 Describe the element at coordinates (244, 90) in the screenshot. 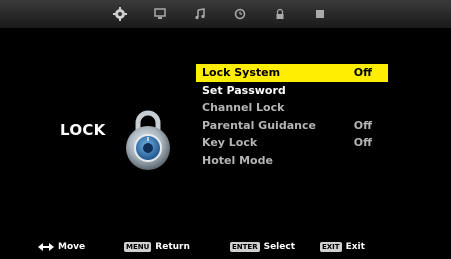

I see `menu-item-label: Set Password` at that location.